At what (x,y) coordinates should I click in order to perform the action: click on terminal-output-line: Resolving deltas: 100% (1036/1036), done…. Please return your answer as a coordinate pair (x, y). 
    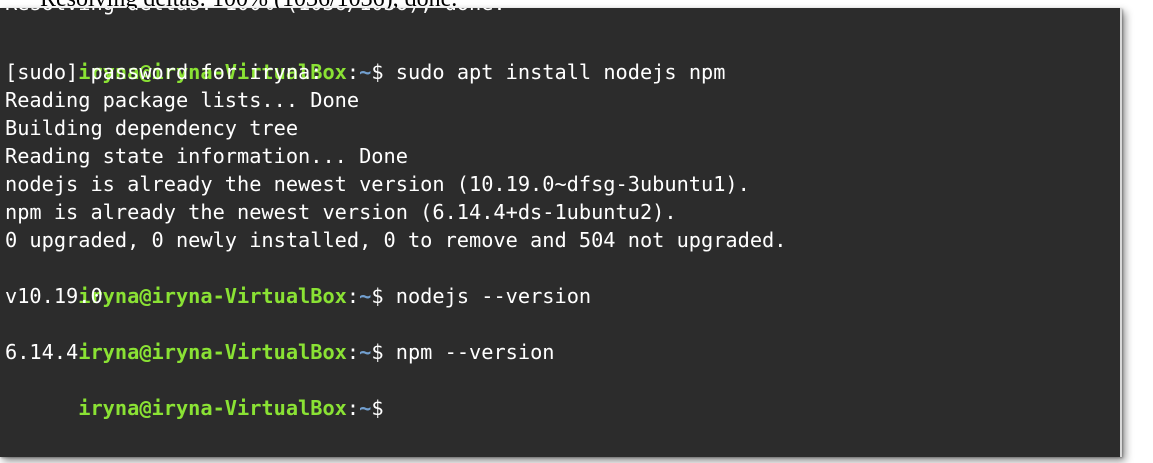
    Looking at the image, I should click on (255, 12).